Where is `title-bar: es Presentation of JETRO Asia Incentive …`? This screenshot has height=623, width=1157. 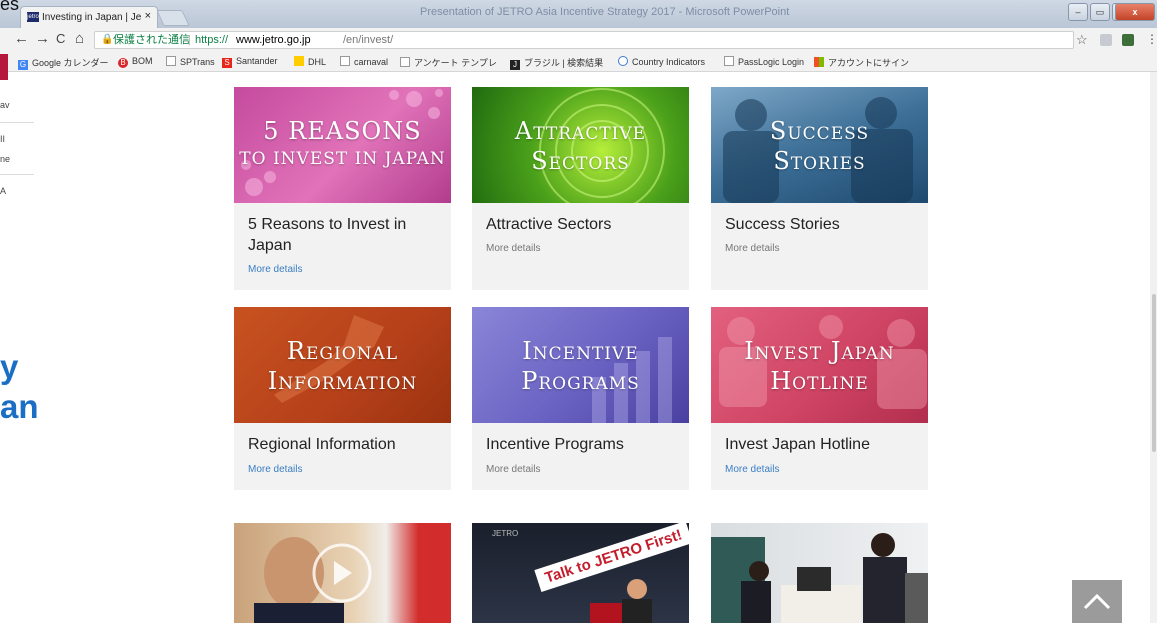
title-bar: es Presentation of JETRO Asia Incentive … is located at coordinates (578, 14).